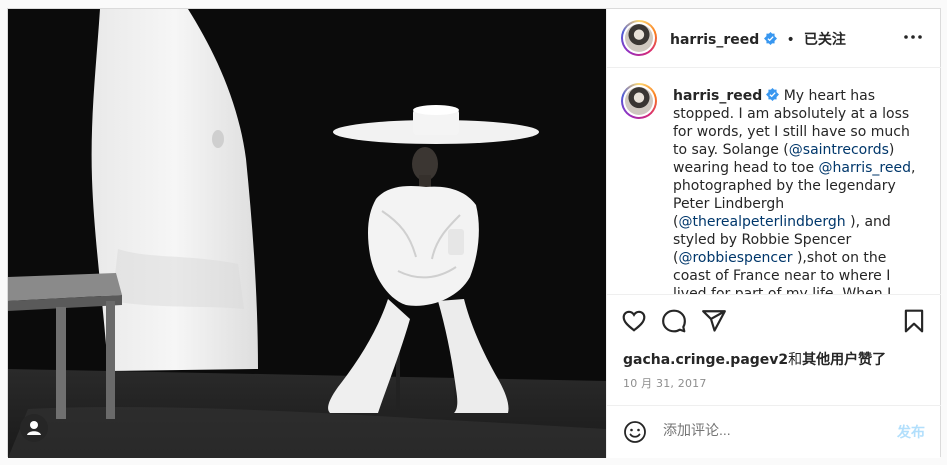 Image resolution: width=947 pixels, height=465 pixels. What do you see at coordinates (714, 40) in the screenshot?
I see `header-username-link: harris_reed` at bounding box center [714, 40].